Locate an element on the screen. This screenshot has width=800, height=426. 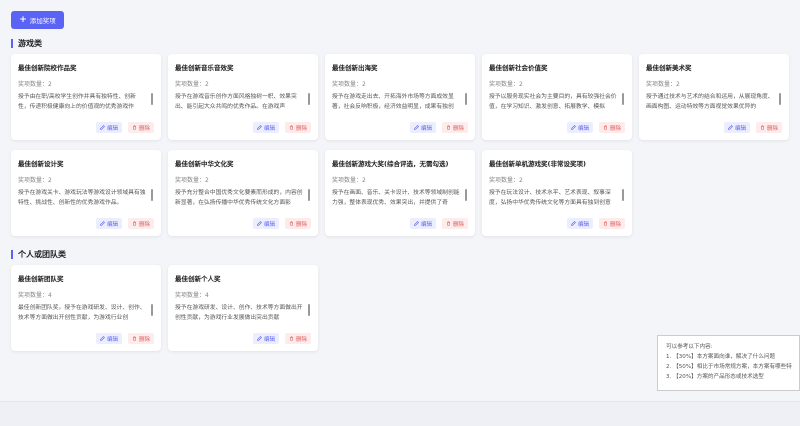
award-title: 最佳创新美术奖 is located at coordinates (669, 68).